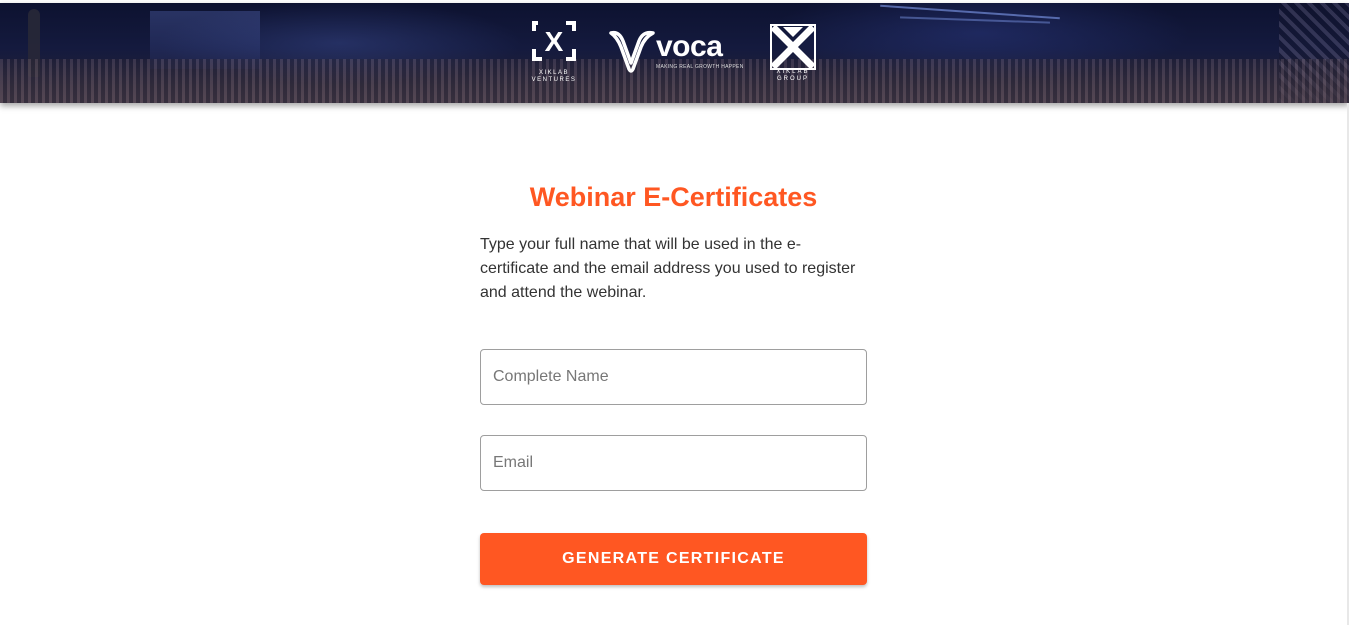  I want to click on xiklab-ventures-subtitle: XIKLAB VENTURES, so click(554, 76).